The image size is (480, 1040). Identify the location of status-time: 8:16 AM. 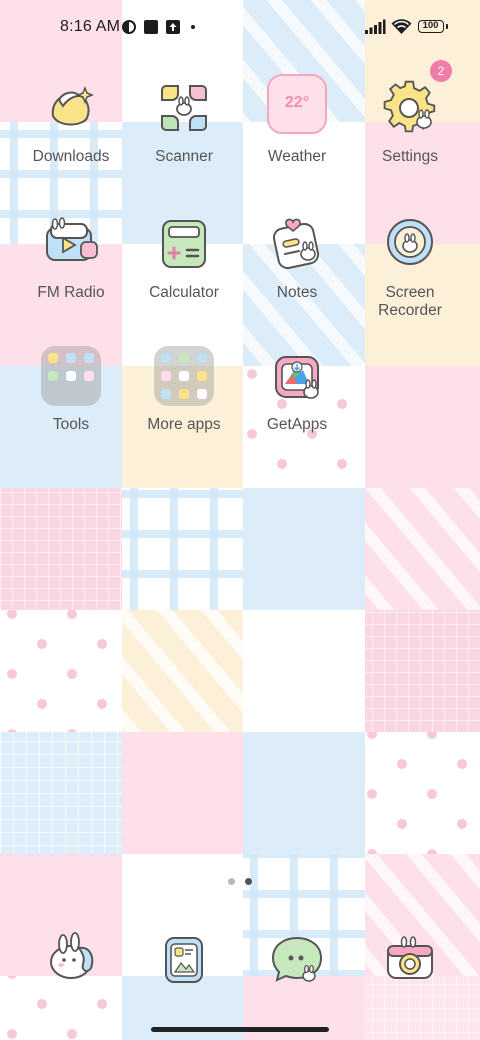
(90, 26).